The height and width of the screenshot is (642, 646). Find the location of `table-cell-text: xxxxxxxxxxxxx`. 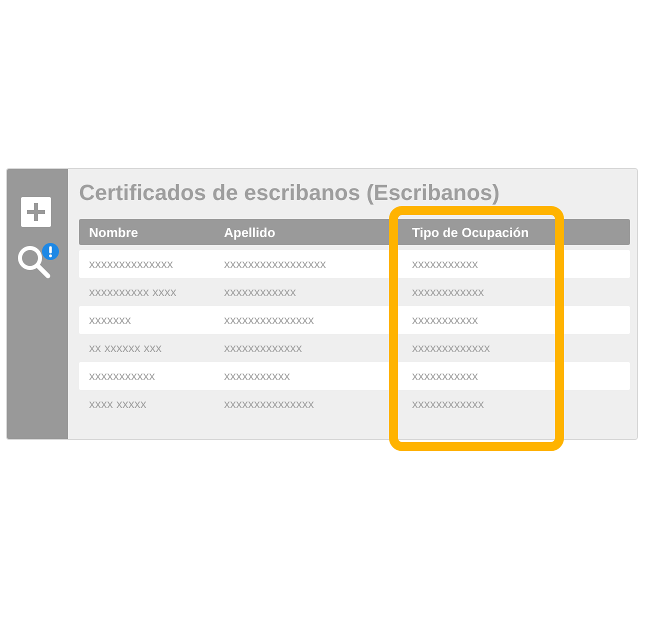

table-cell-text: xxxxxxxxxxxxx is located at coordinates (263, 348).